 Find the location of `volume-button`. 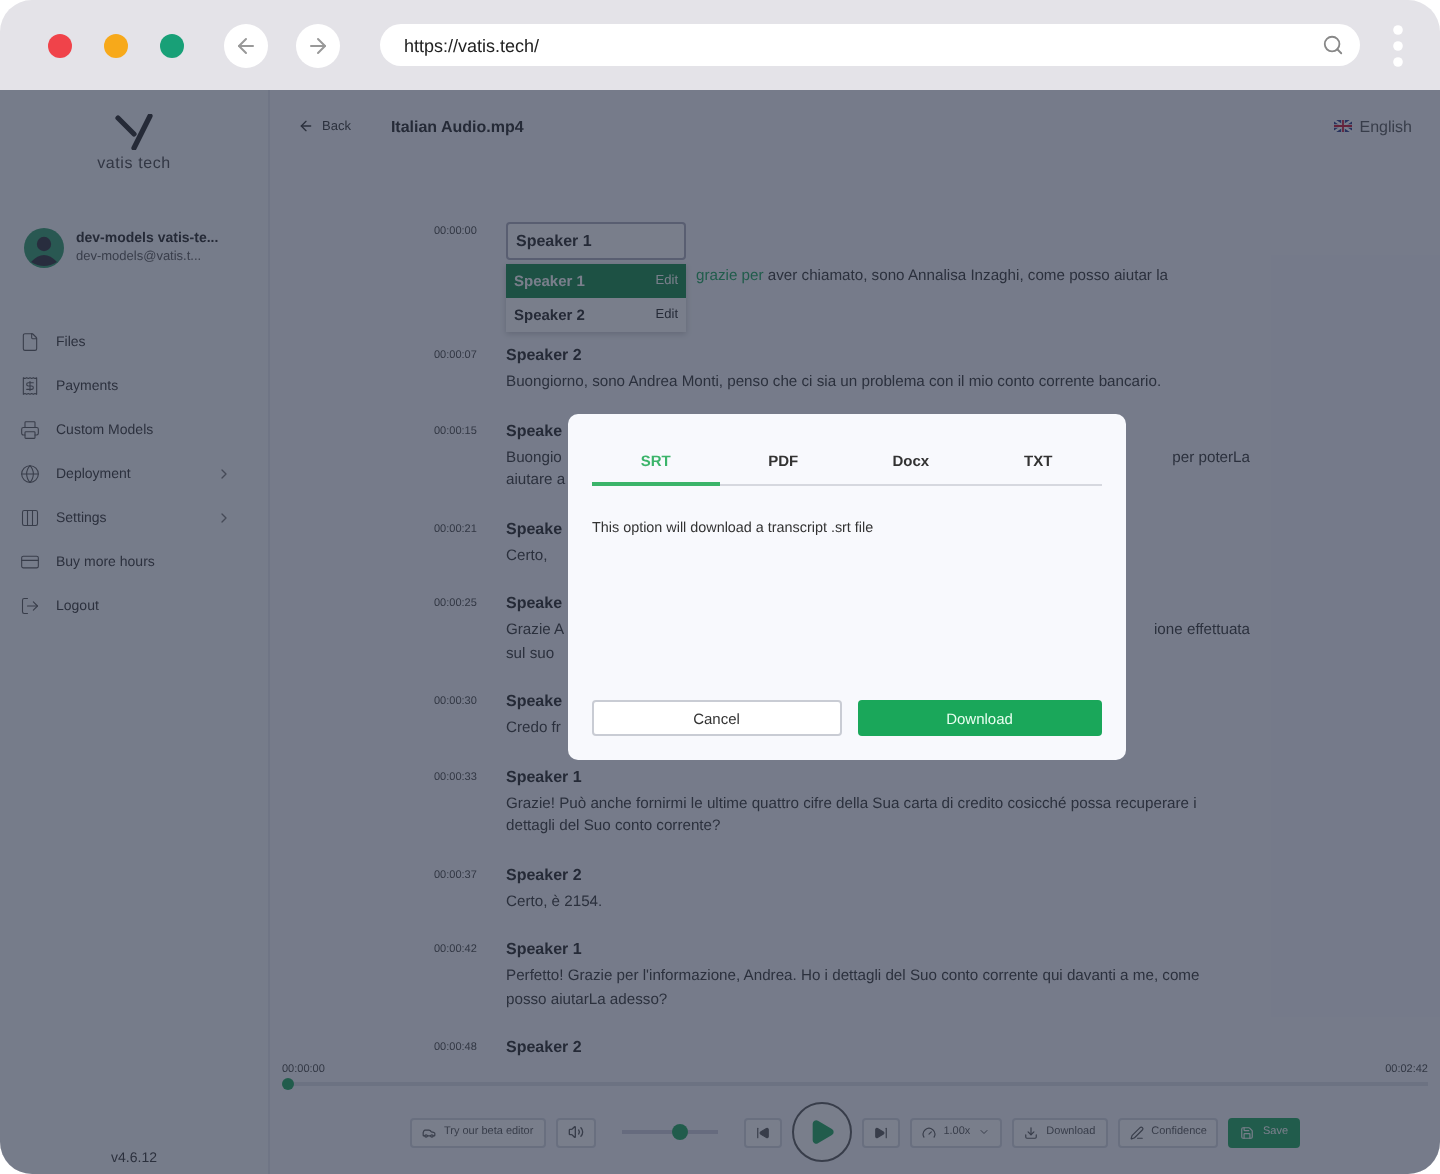

volume-button is located at coordinates (575, 1132).